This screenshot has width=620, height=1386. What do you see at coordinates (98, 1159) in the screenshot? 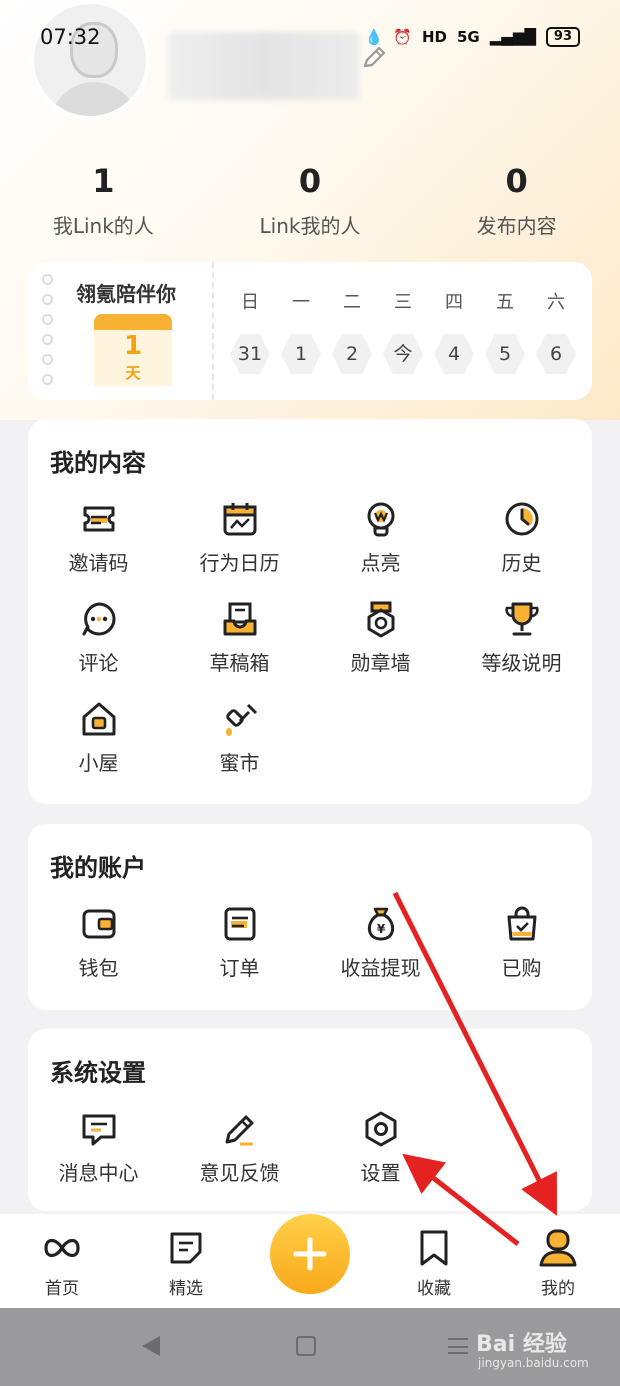
I see `message-center-button: 消息中心` at bounding box center [98, 1159].